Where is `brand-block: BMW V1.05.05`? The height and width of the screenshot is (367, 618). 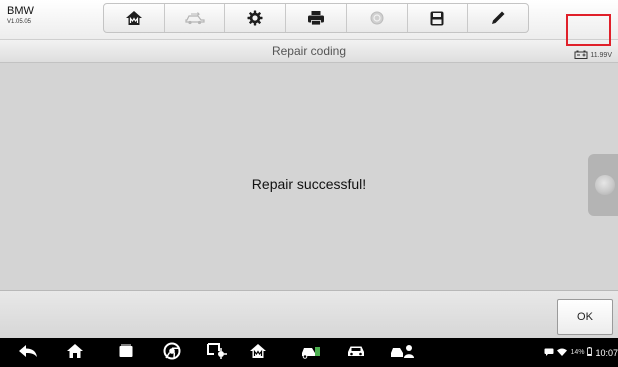
brand-block: BMW V1.05.05 is located at coordinates (20, 15).